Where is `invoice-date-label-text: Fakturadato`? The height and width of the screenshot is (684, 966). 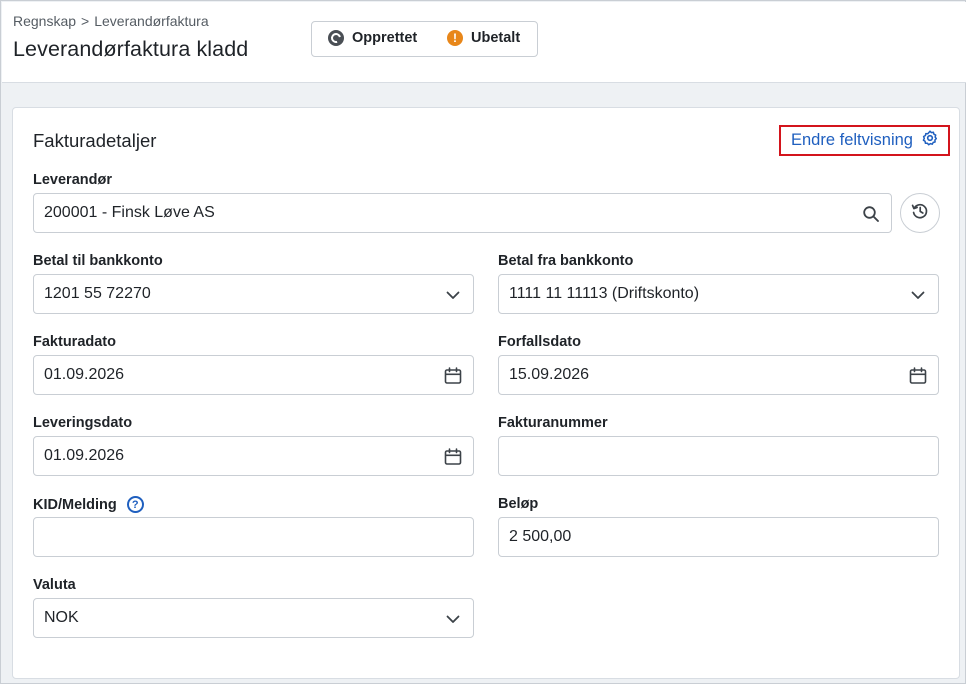
invoice-date-label-text: Fakturadato is located at coordinates (74, 342).